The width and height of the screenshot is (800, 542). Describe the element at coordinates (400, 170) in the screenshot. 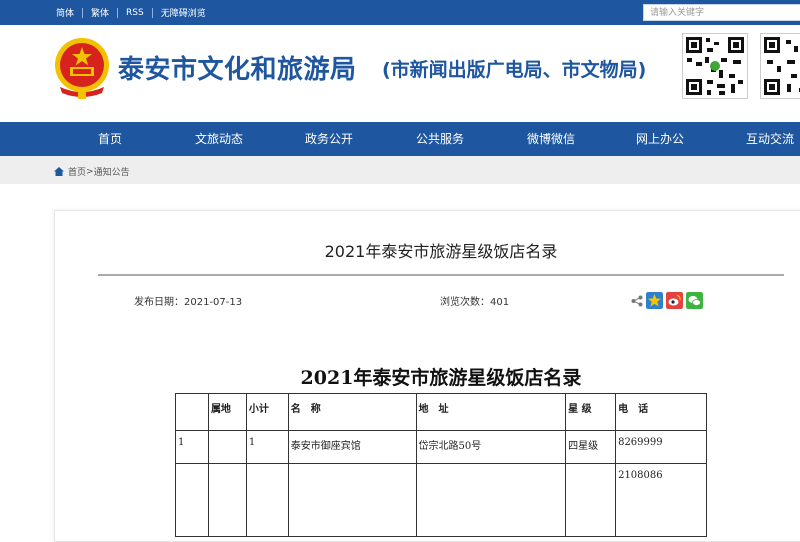

I see `breadcrumb-bar: 首页 > 通知公告` at that location.